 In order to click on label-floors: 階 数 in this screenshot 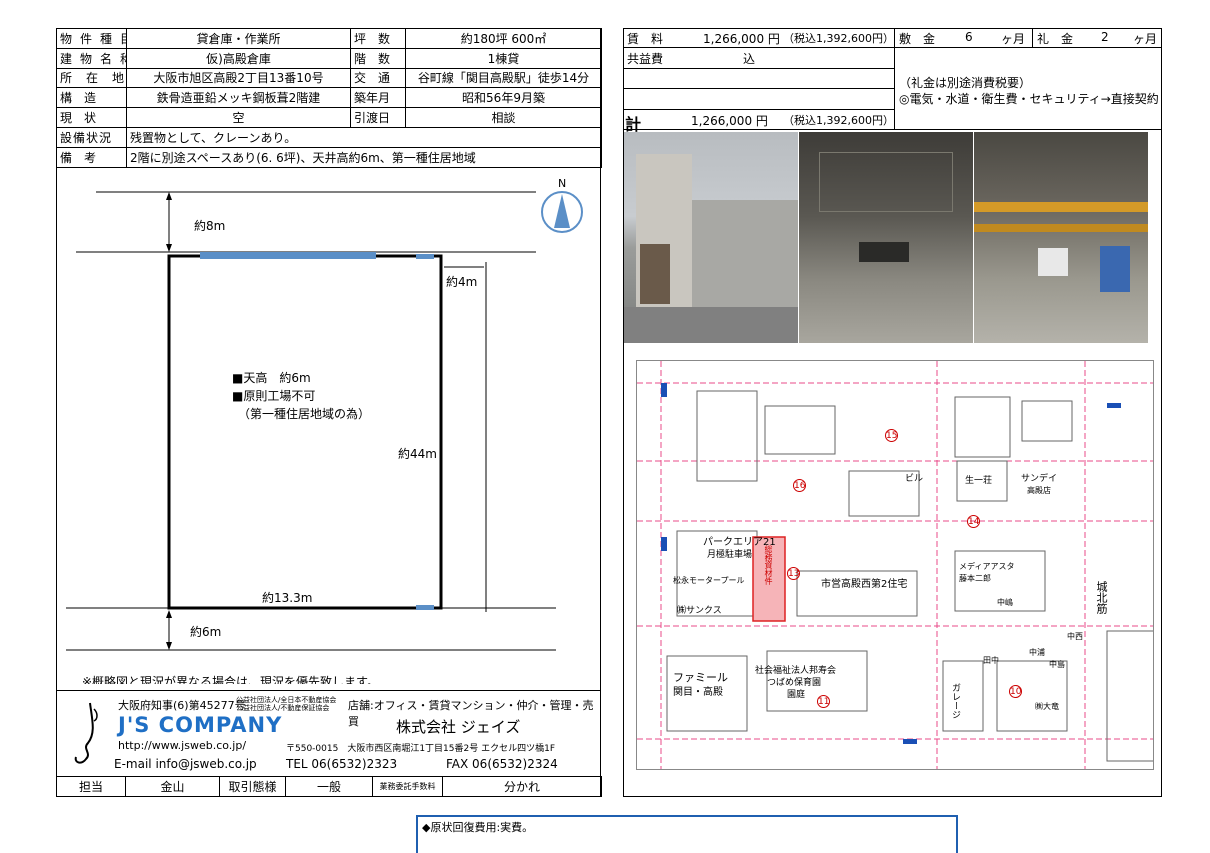, I will do `click(378, 58)`.